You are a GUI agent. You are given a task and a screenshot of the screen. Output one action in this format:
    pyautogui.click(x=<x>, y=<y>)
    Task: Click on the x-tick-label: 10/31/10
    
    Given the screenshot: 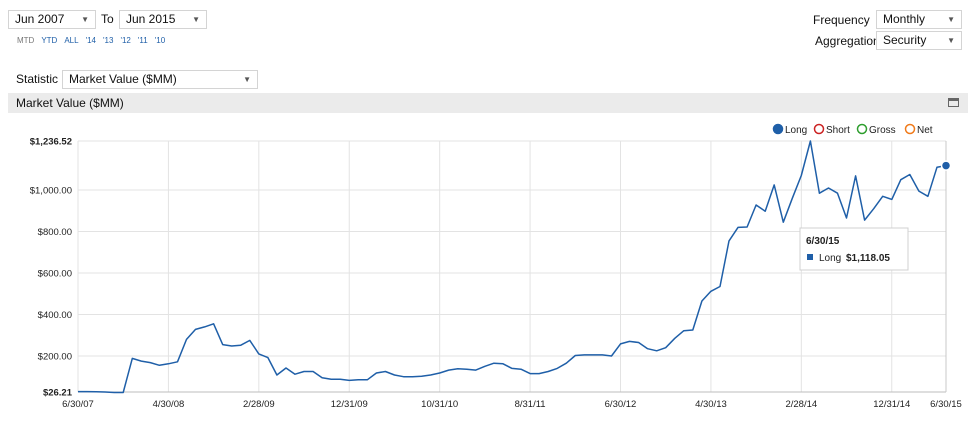 What is the action you would take?
    pyautogui.click(x=439, y=404)
    